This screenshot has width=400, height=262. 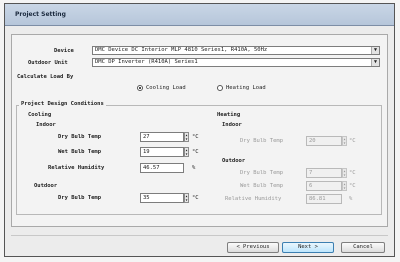 I want to click on heating-outdoor-dry-bulb-input: 7, so click(x=324, y=173).